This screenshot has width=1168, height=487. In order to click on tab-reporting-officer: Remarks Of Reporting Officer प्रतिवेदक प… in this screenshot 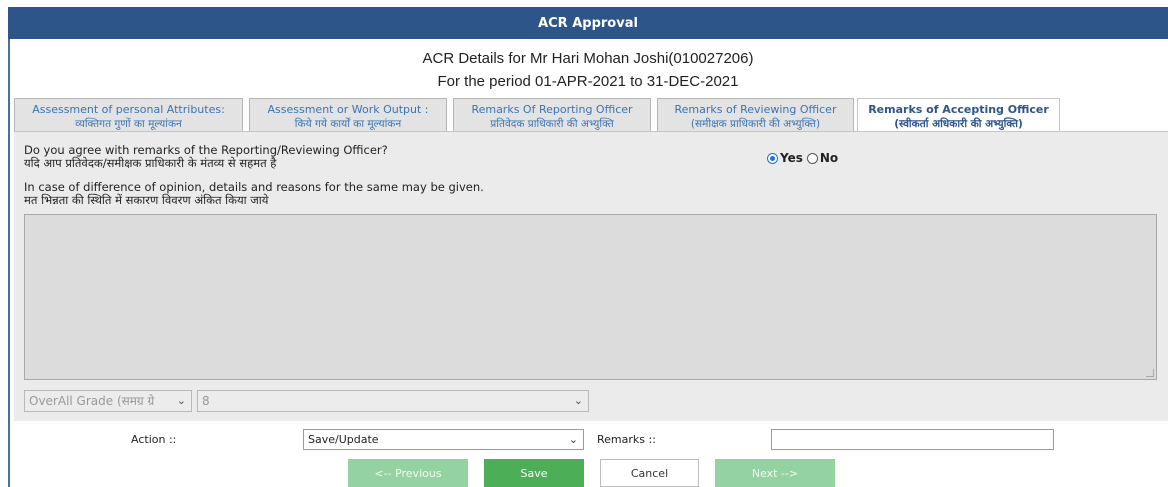, I will do `click(552, 115)`.